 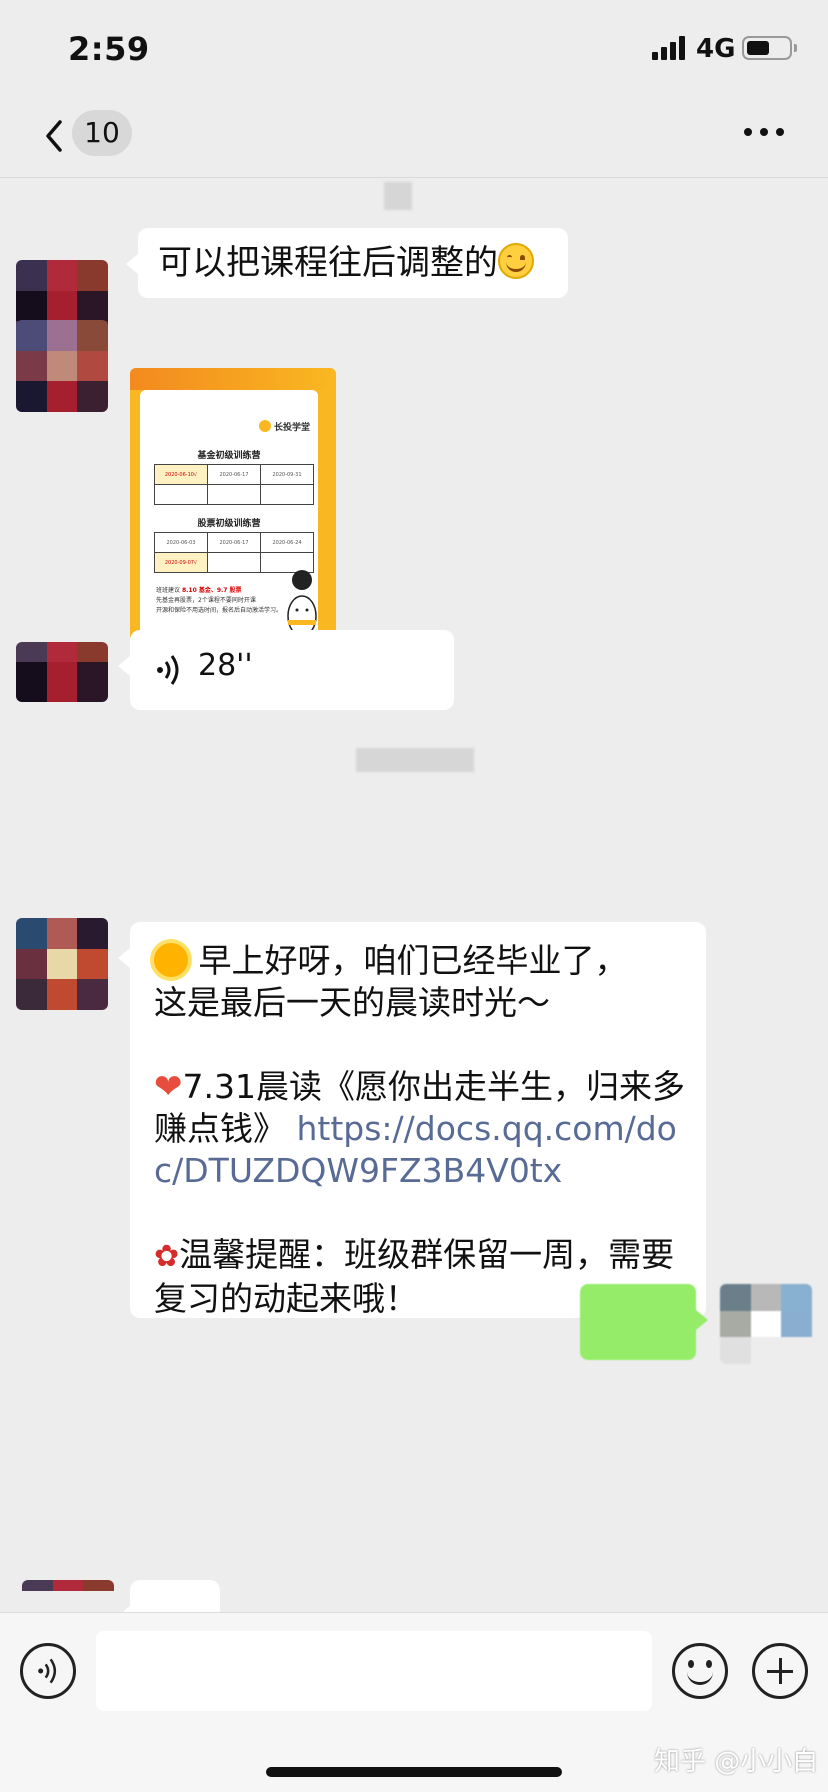 What do you see at coordinates (352, 1002) in the screenshot?
I see `message-text: 这是最后一天的晨读时光～` at bounding box center [352, 1002].